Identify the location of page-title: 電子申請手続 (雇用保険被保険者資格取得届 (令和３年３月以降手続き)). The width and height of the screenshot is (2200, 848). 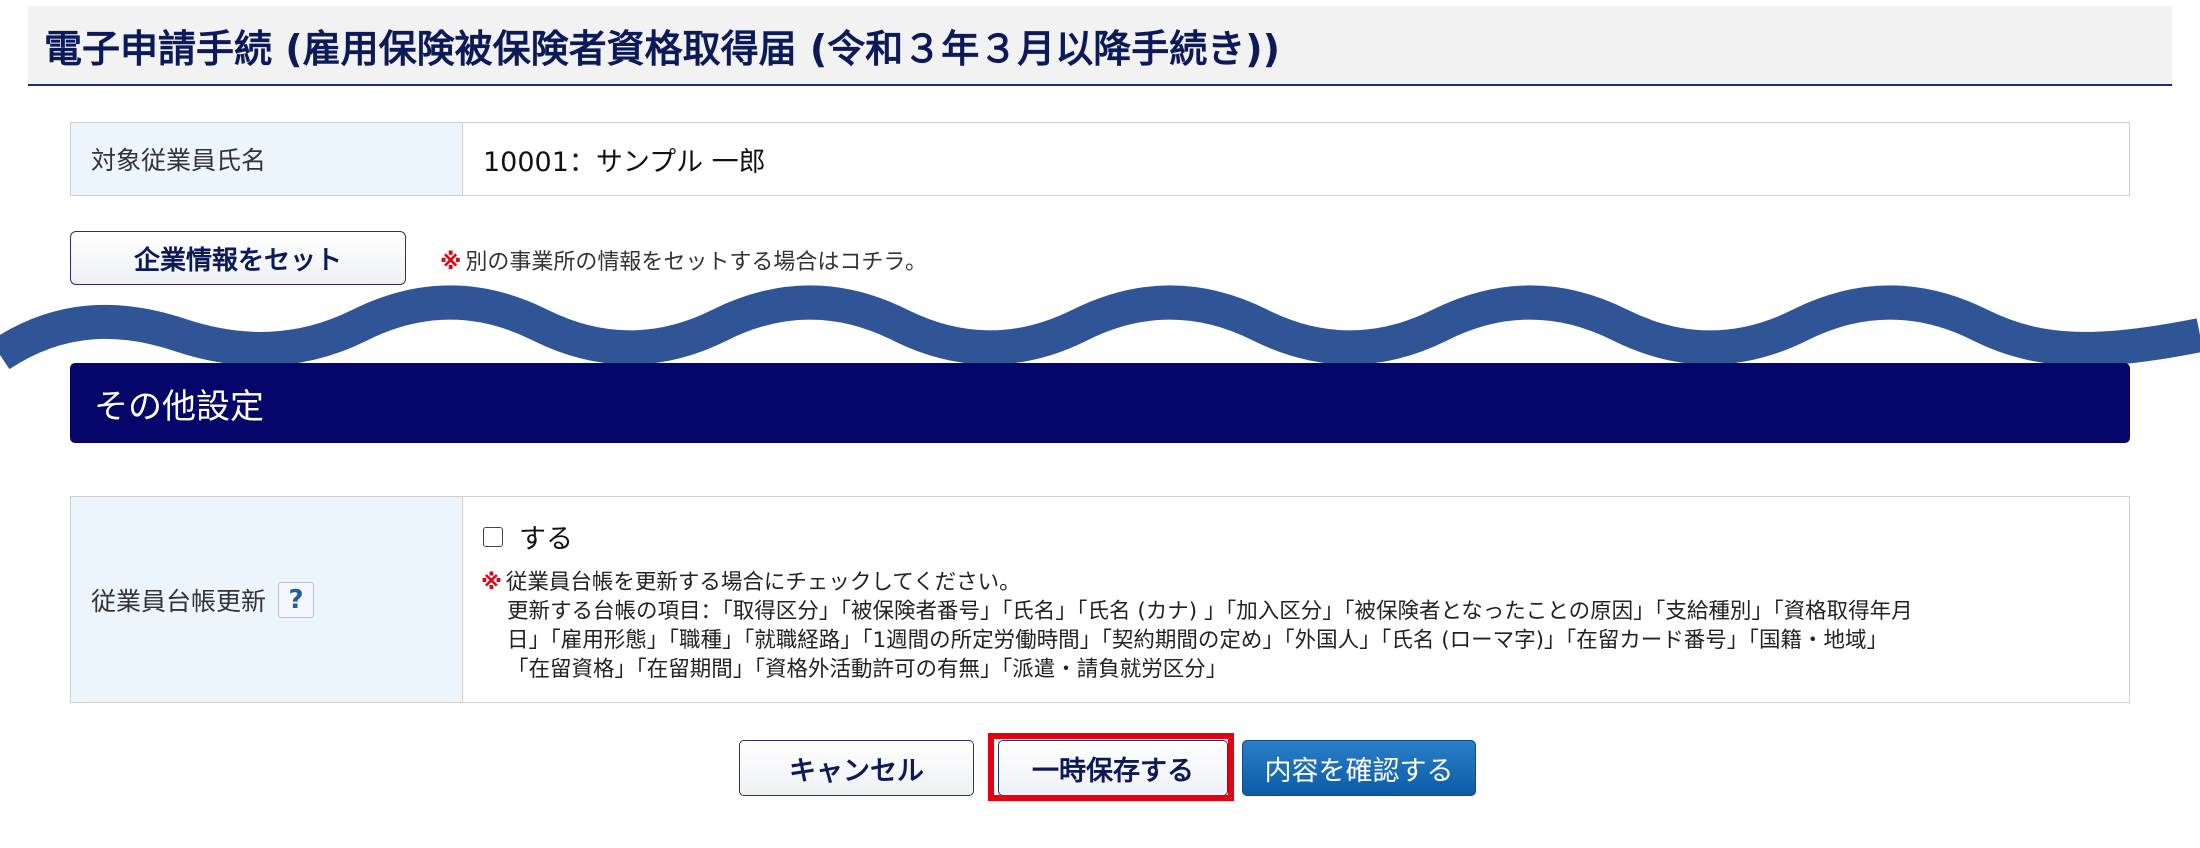
(662, 49).